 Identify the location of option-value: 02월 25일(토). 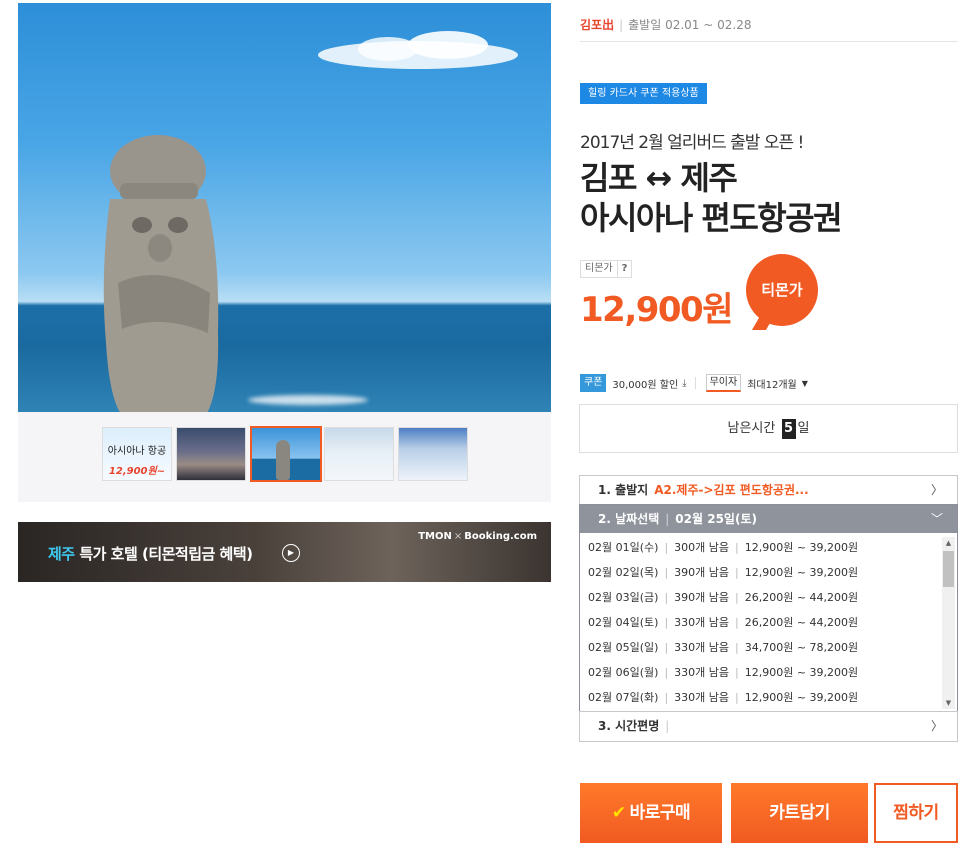
(716, 519).